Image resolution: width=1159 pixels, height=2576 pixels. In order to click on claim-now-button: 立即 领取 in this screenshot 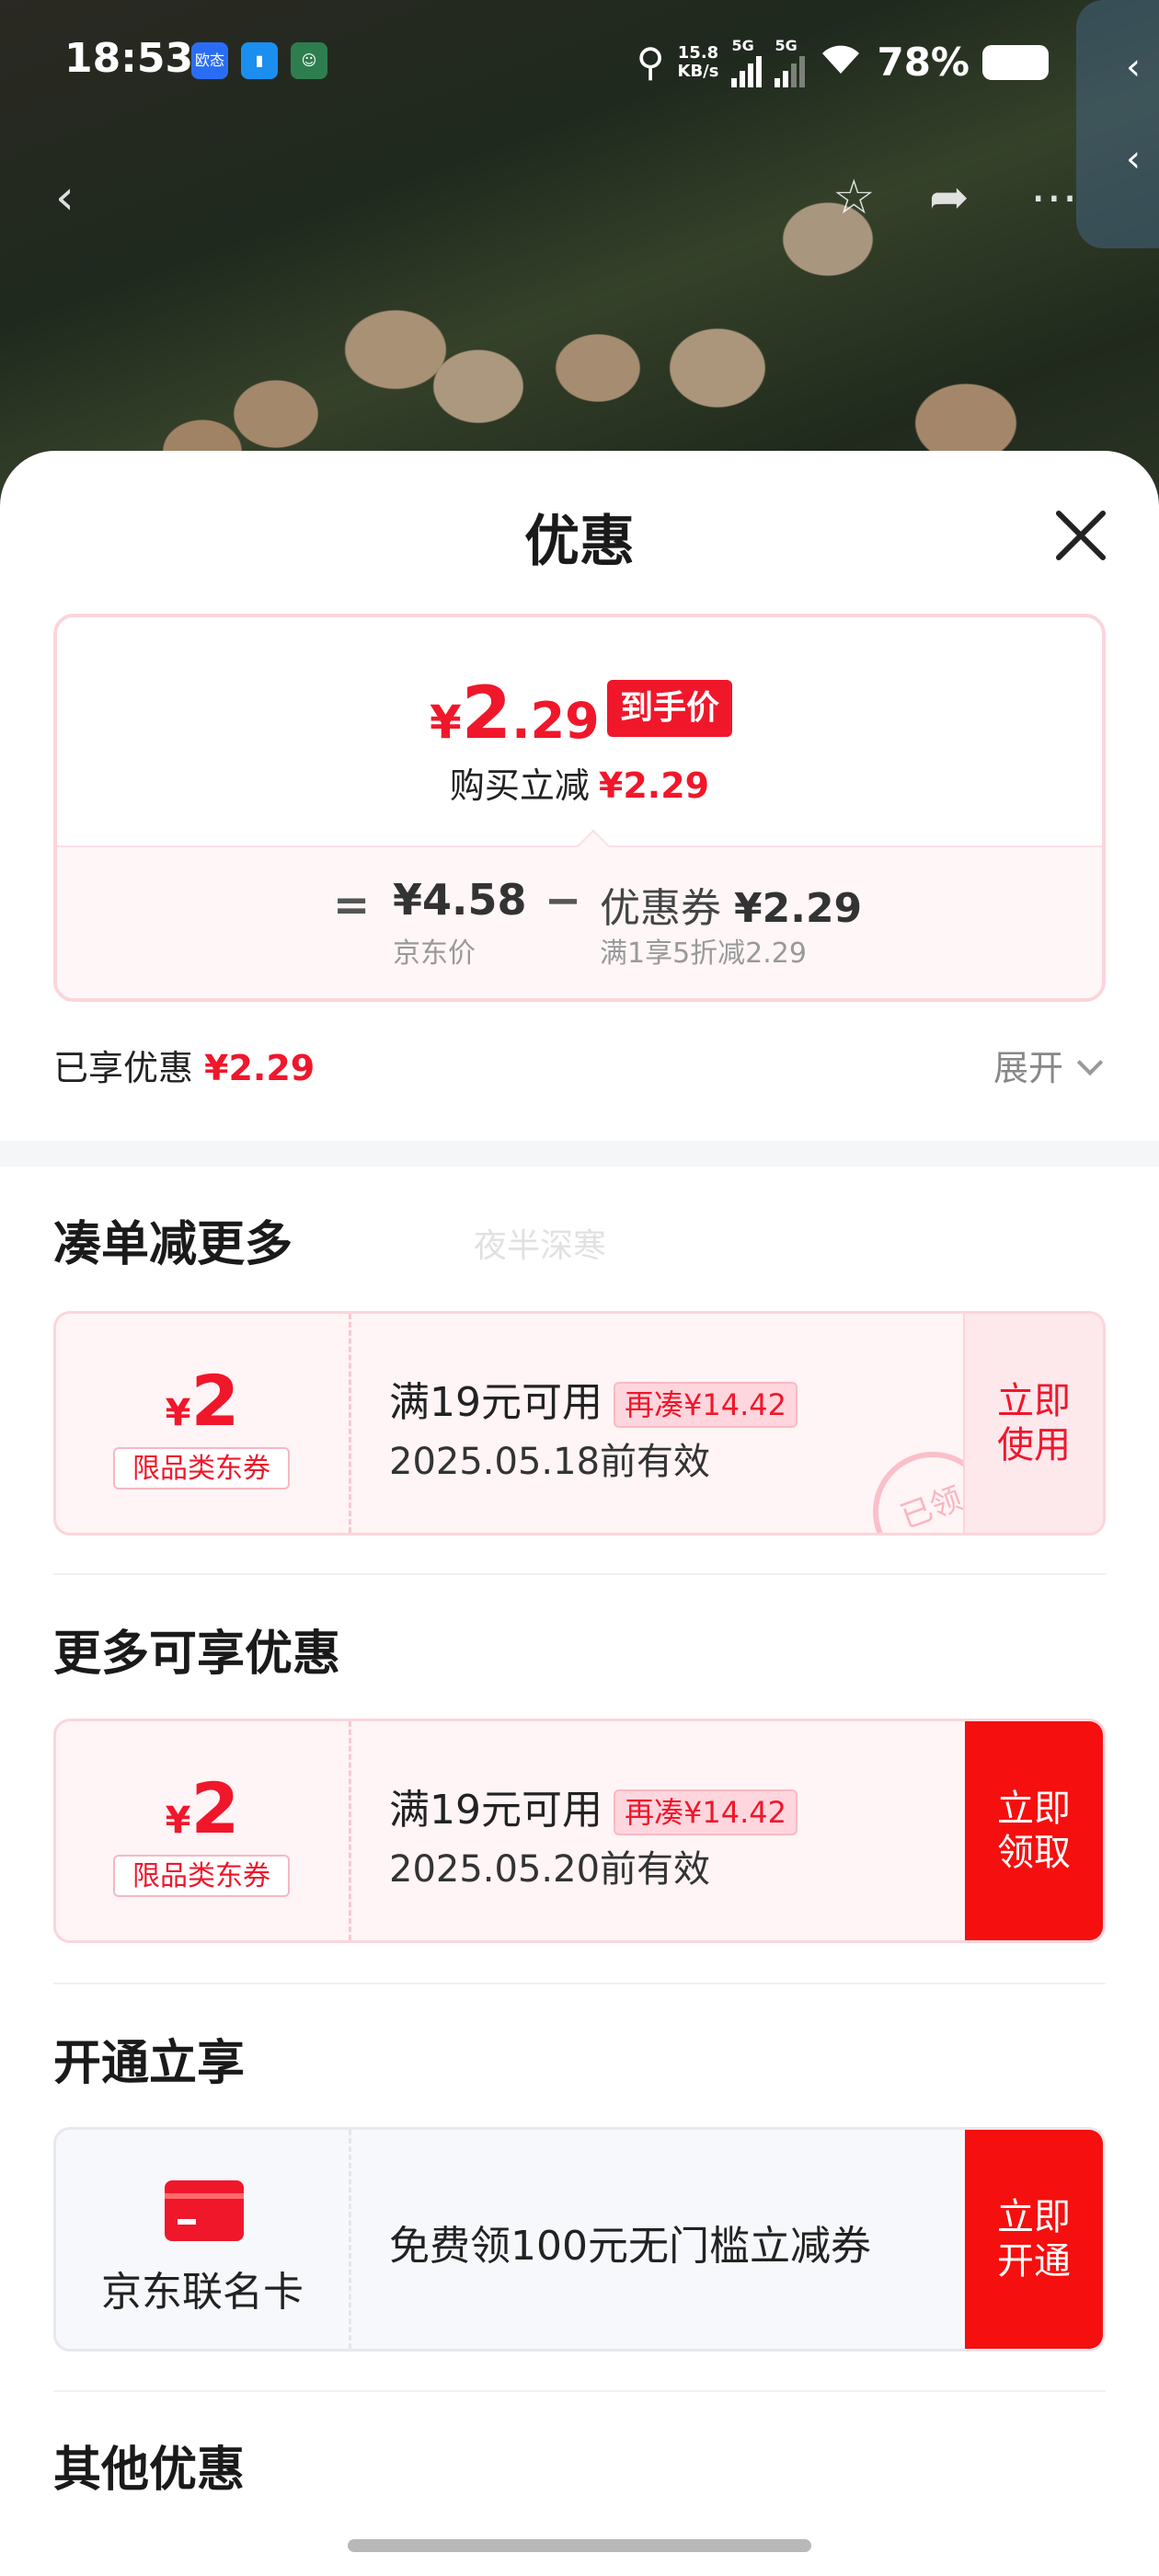, I will do `click(1034, 1830)`.